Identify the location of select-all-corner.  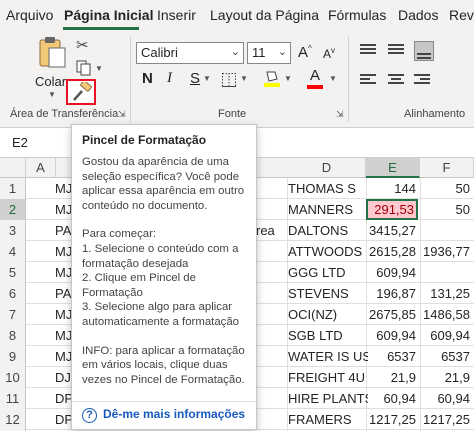
(13, 168).